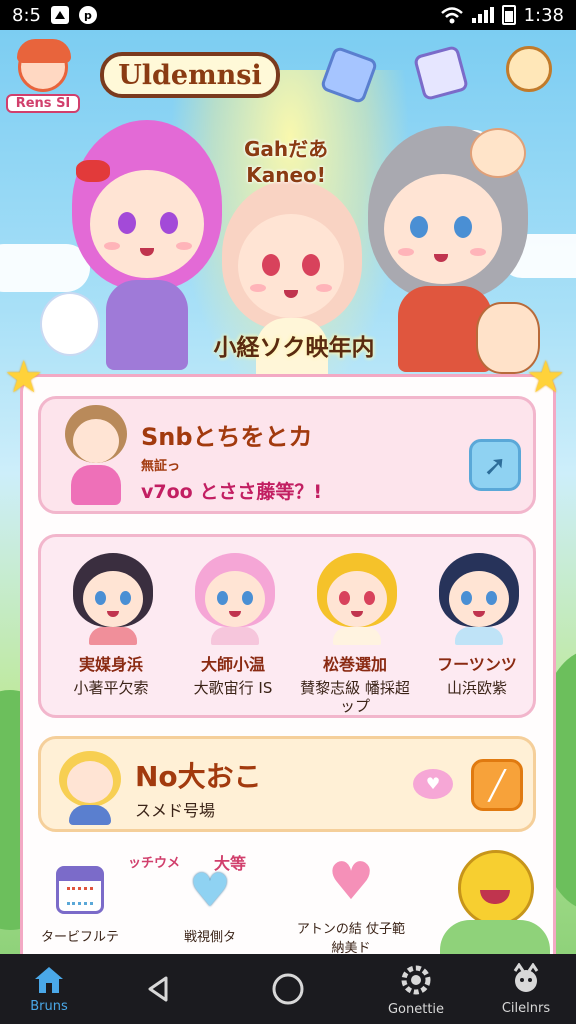  What do you see at coordinates (482, 15) in the screenshot?
I see `signal-icon` at bounding box center [482, 15].